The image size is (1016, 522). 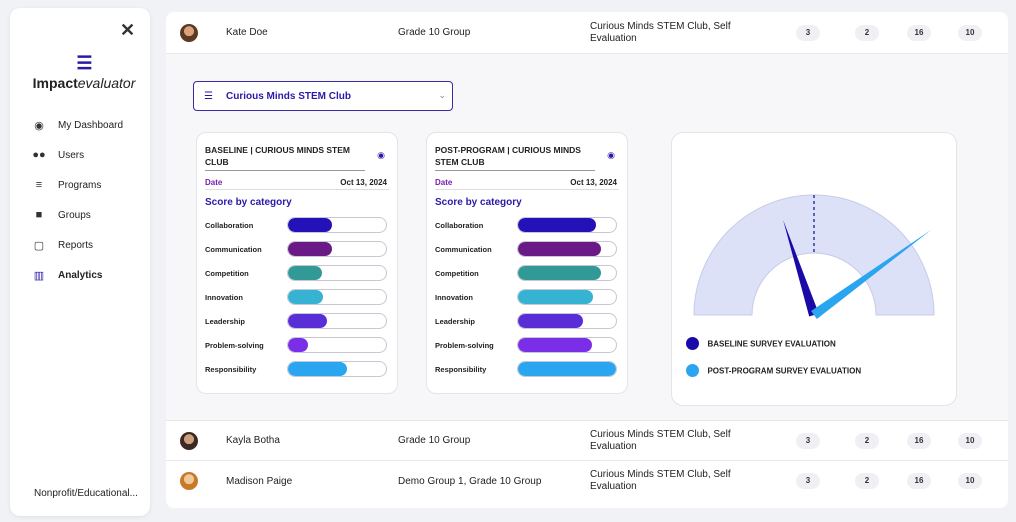 I want to click on program-select: ☰ Curious Minds STEM Club ⌄, so click(x=323, y=96).